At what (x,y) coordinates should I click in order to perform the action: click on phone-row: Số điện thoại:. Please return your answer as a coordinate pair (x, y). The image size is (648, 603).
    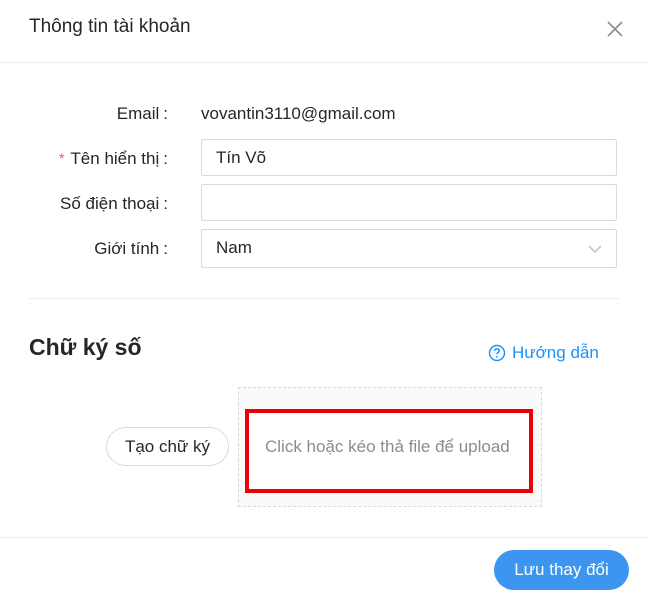
    Looking at the image, I should click on (324, 204).